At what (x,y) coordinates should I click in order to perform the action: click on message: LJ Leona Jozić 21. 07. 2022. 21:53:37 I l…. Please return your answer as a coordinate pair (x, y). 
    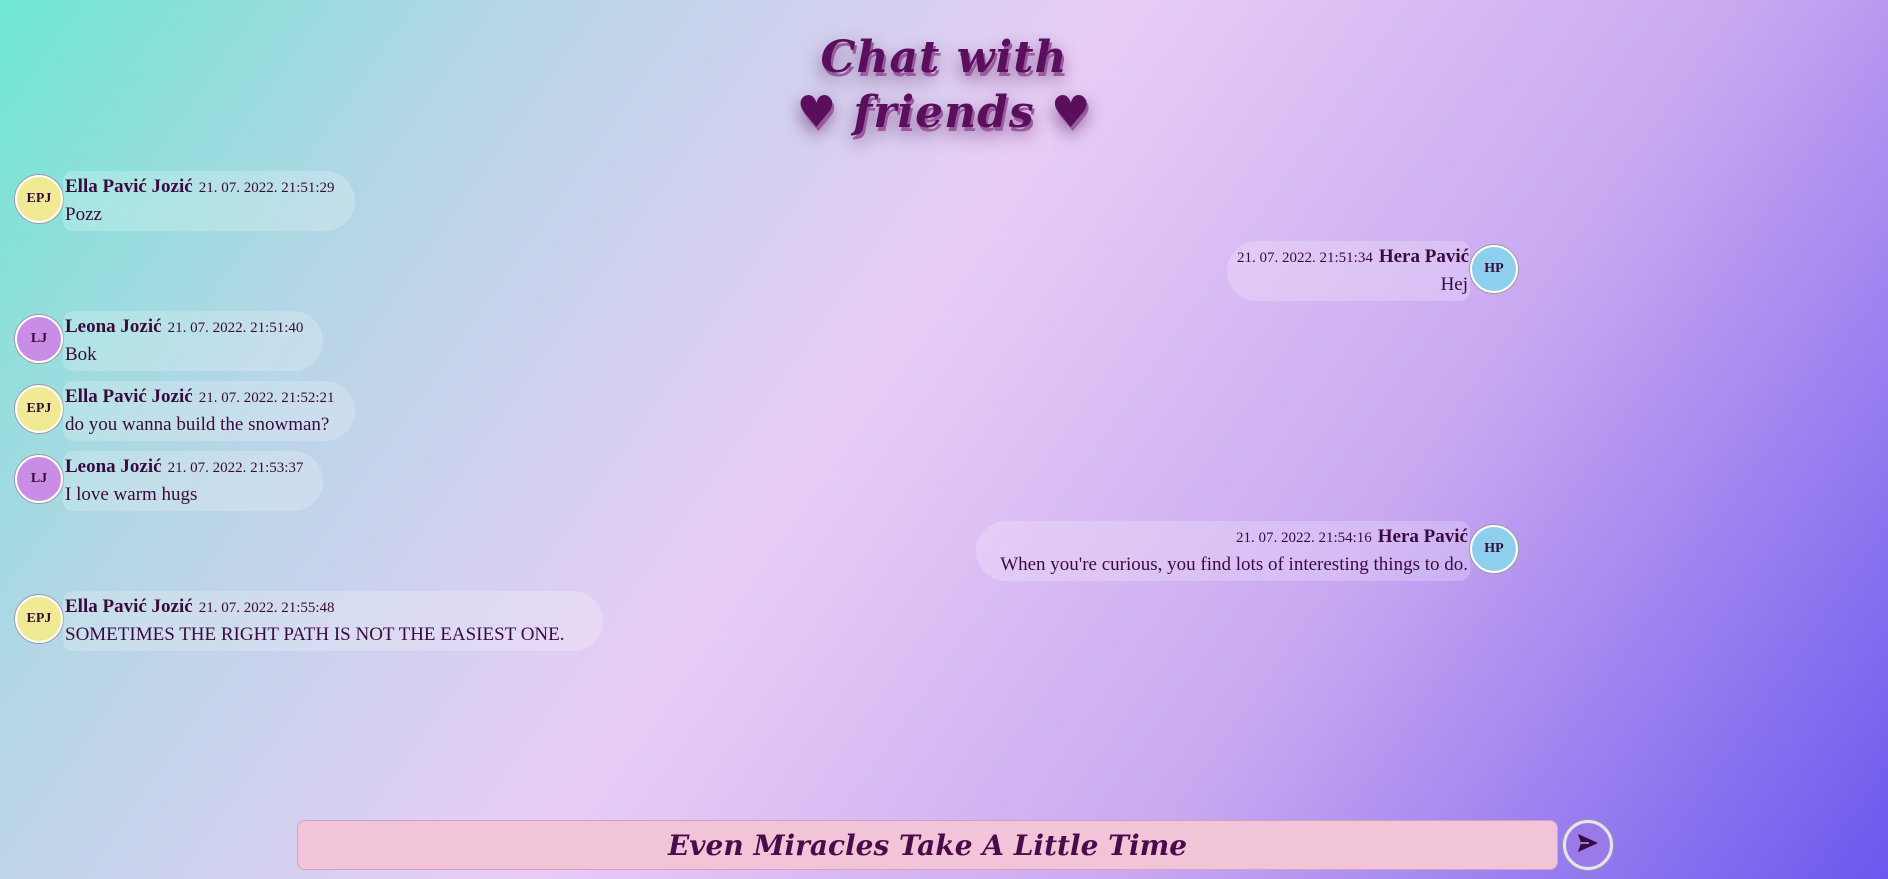
    Looking at the image, I should click on (169, 481).